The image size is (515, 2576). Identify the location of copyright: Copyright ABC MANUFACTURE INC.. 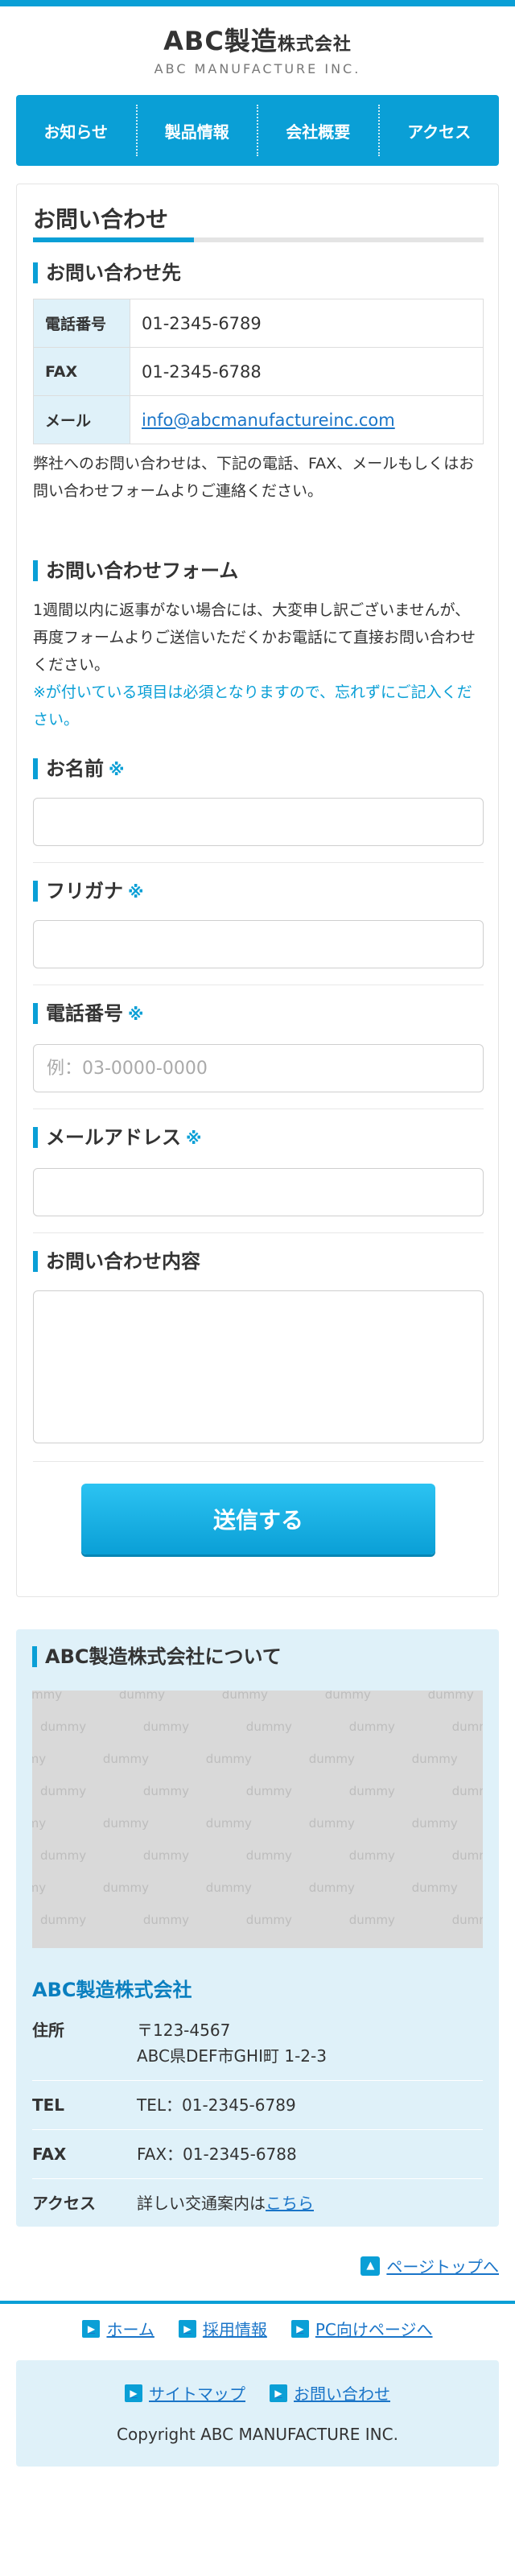
(257, 2434).